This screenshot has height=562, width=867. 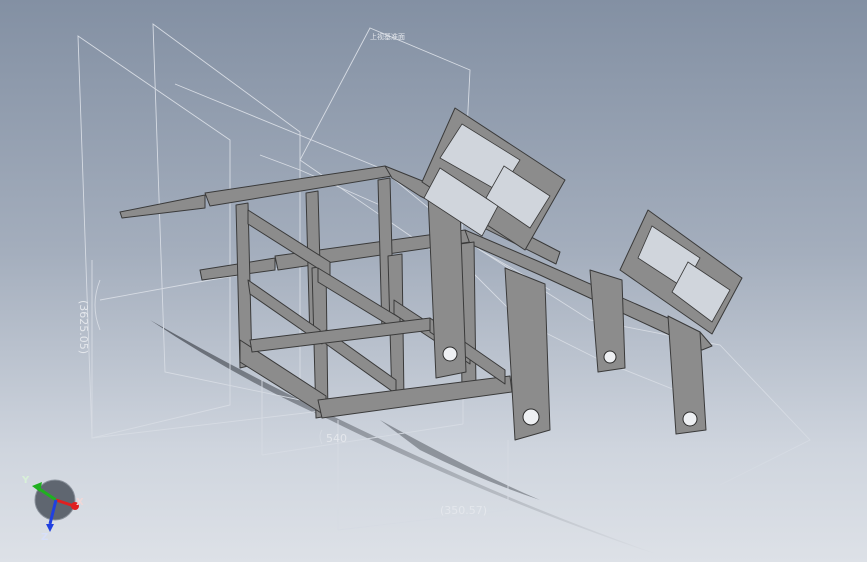 What do you see at coordinates (298, 186) in the screenshot?
I see `top-rail-rear` at bounding box center [298, 186].